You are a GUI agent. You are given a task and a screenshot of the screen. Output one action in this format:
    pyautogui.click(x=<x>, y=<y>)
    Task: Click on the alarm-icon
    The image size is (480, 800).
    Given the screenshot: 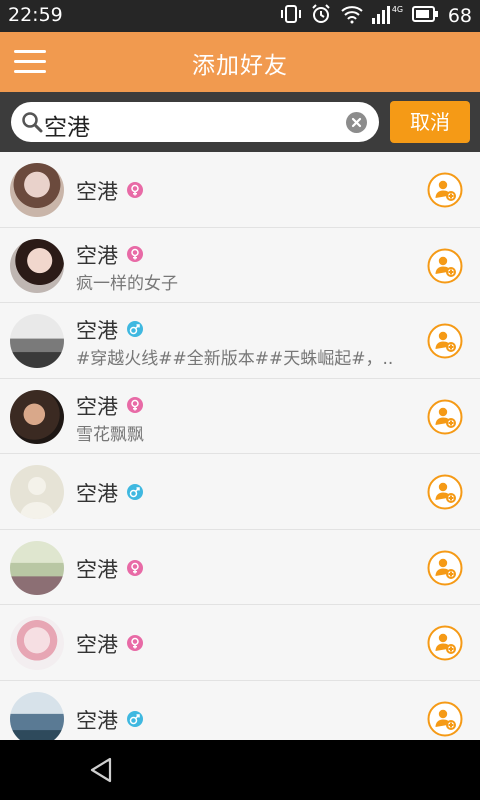 What is the action you would take?
    pyautogui.click(x=321, y=16)
    